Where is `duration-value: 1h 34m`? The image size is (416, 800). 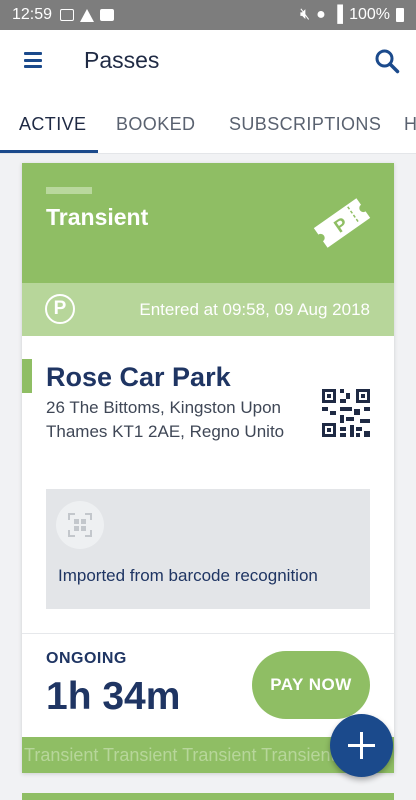 duration-value: 1h 34m is located at coordinates (113, 696).